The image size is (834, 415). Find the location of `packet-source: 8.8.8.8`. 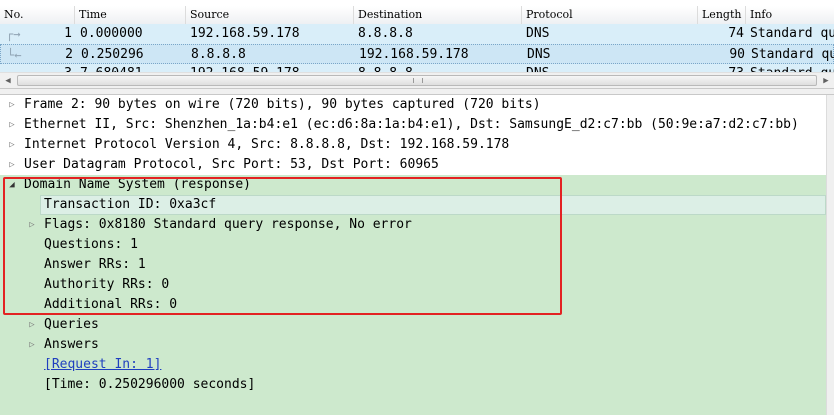

packet-source: 8.8.8.8 is located at coordinates (218, 54).